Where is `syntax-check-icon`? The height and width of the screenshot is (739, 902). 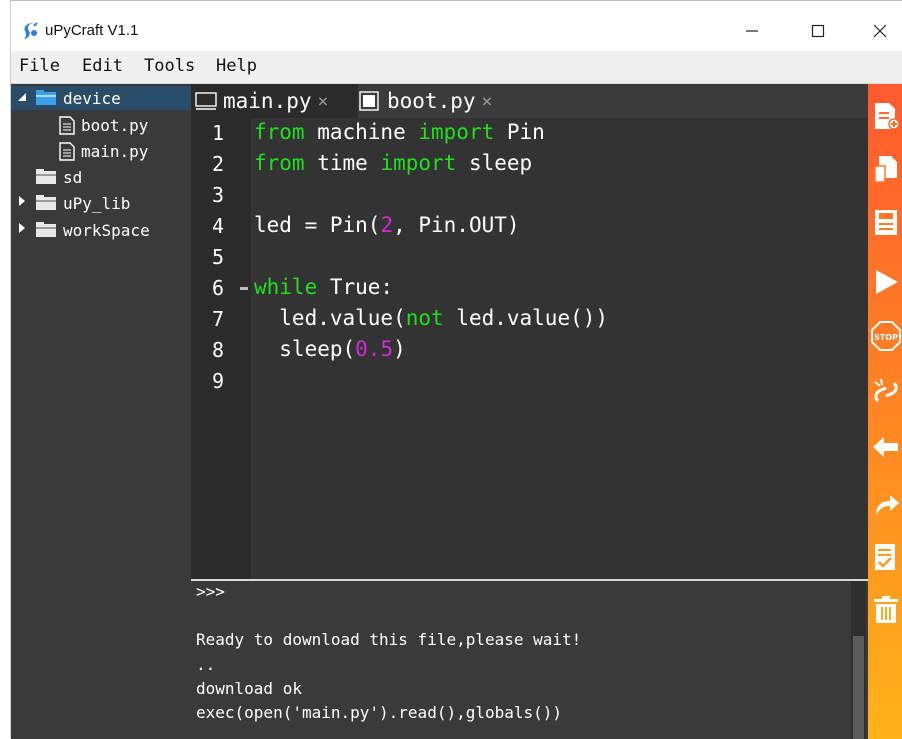
syntax-check-icon is located at coordinates (885, 557).